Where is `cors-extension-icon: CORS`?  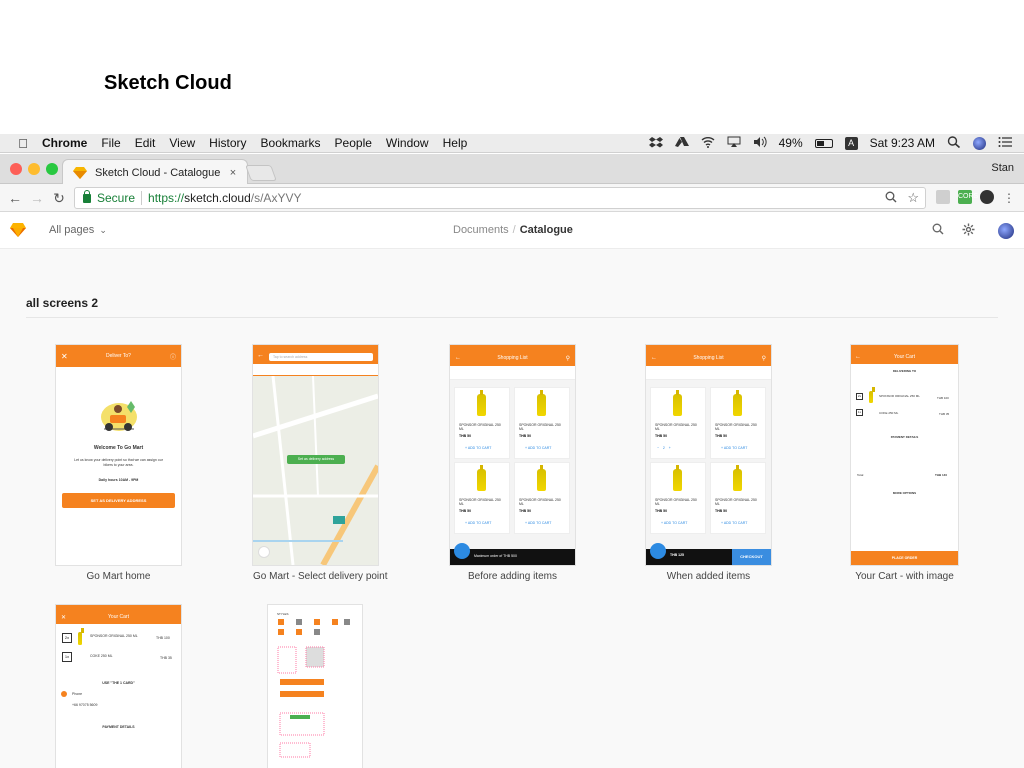 cors-extension-icon: CORS is located at coordinates (968, 197).